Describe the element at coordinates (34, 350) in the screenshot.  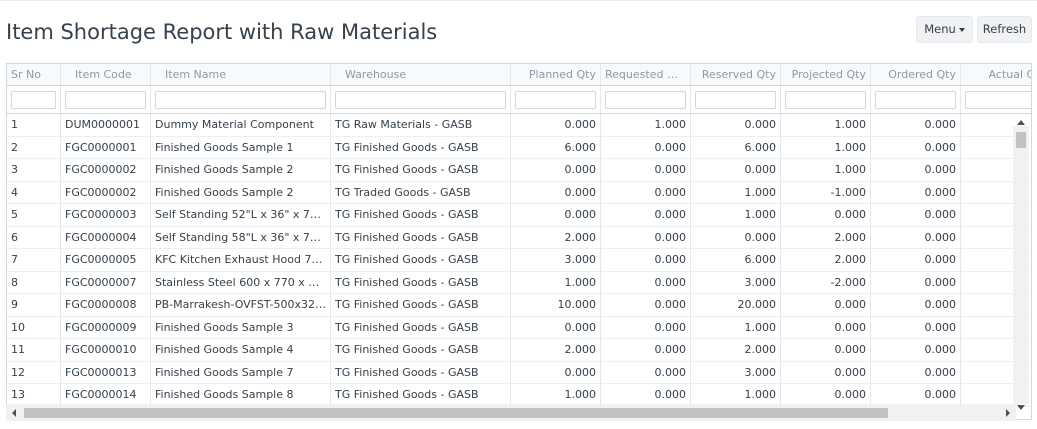
I see `cell-sr-no: 11` at that location.